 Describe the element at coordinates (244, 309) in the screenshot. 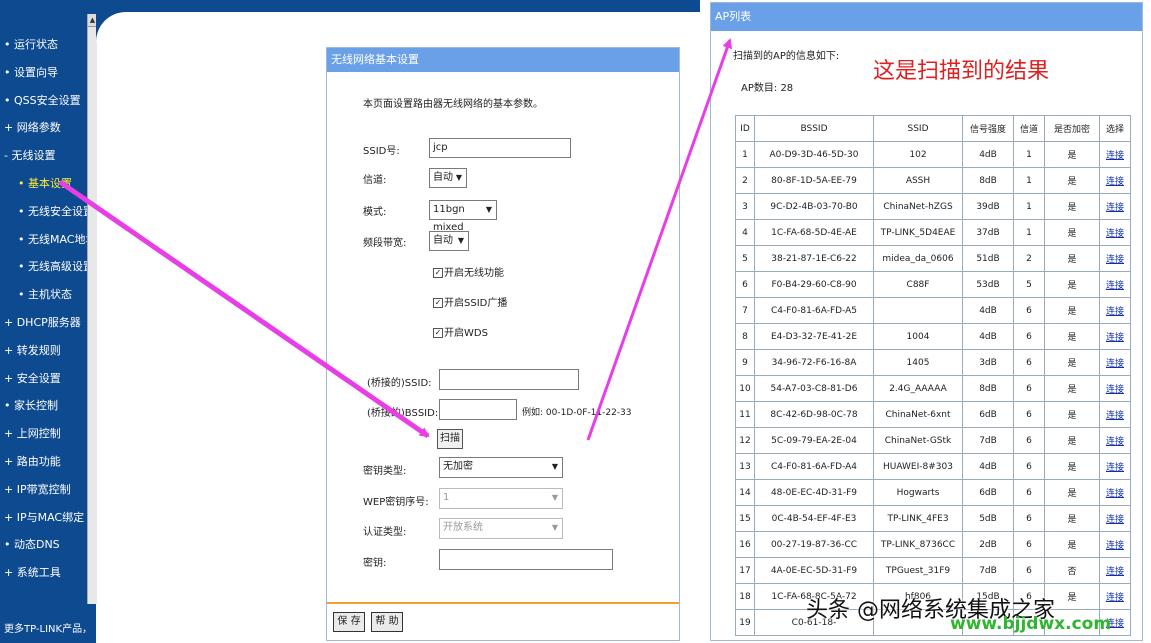

I see `arrow-to-scan-button` at that location.